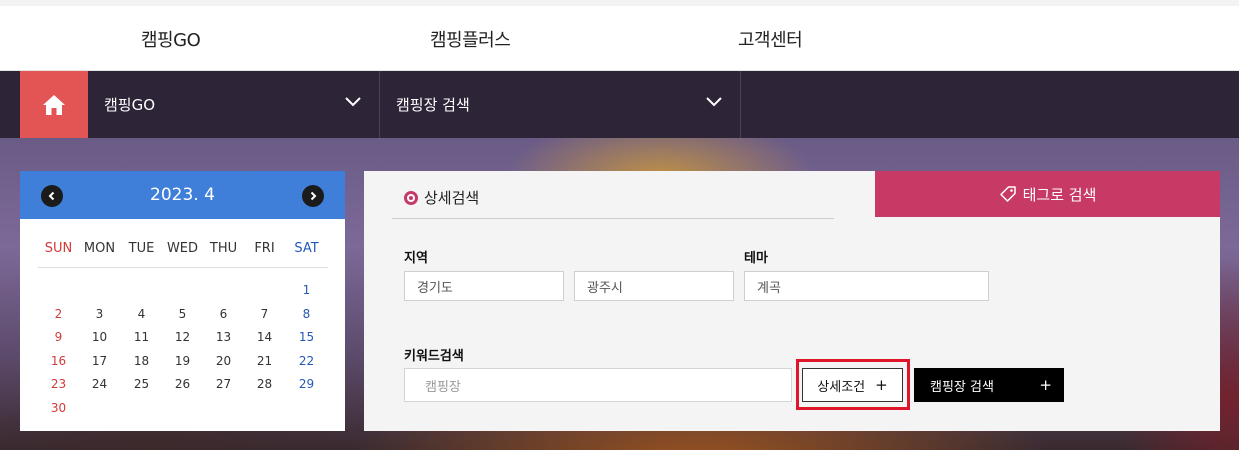 This screenshot has height=450, width=1239. What do you see at coordinates (99, 361) in the screenshot?
I see `calendar-day: 17` at bounding box center [99, 361].